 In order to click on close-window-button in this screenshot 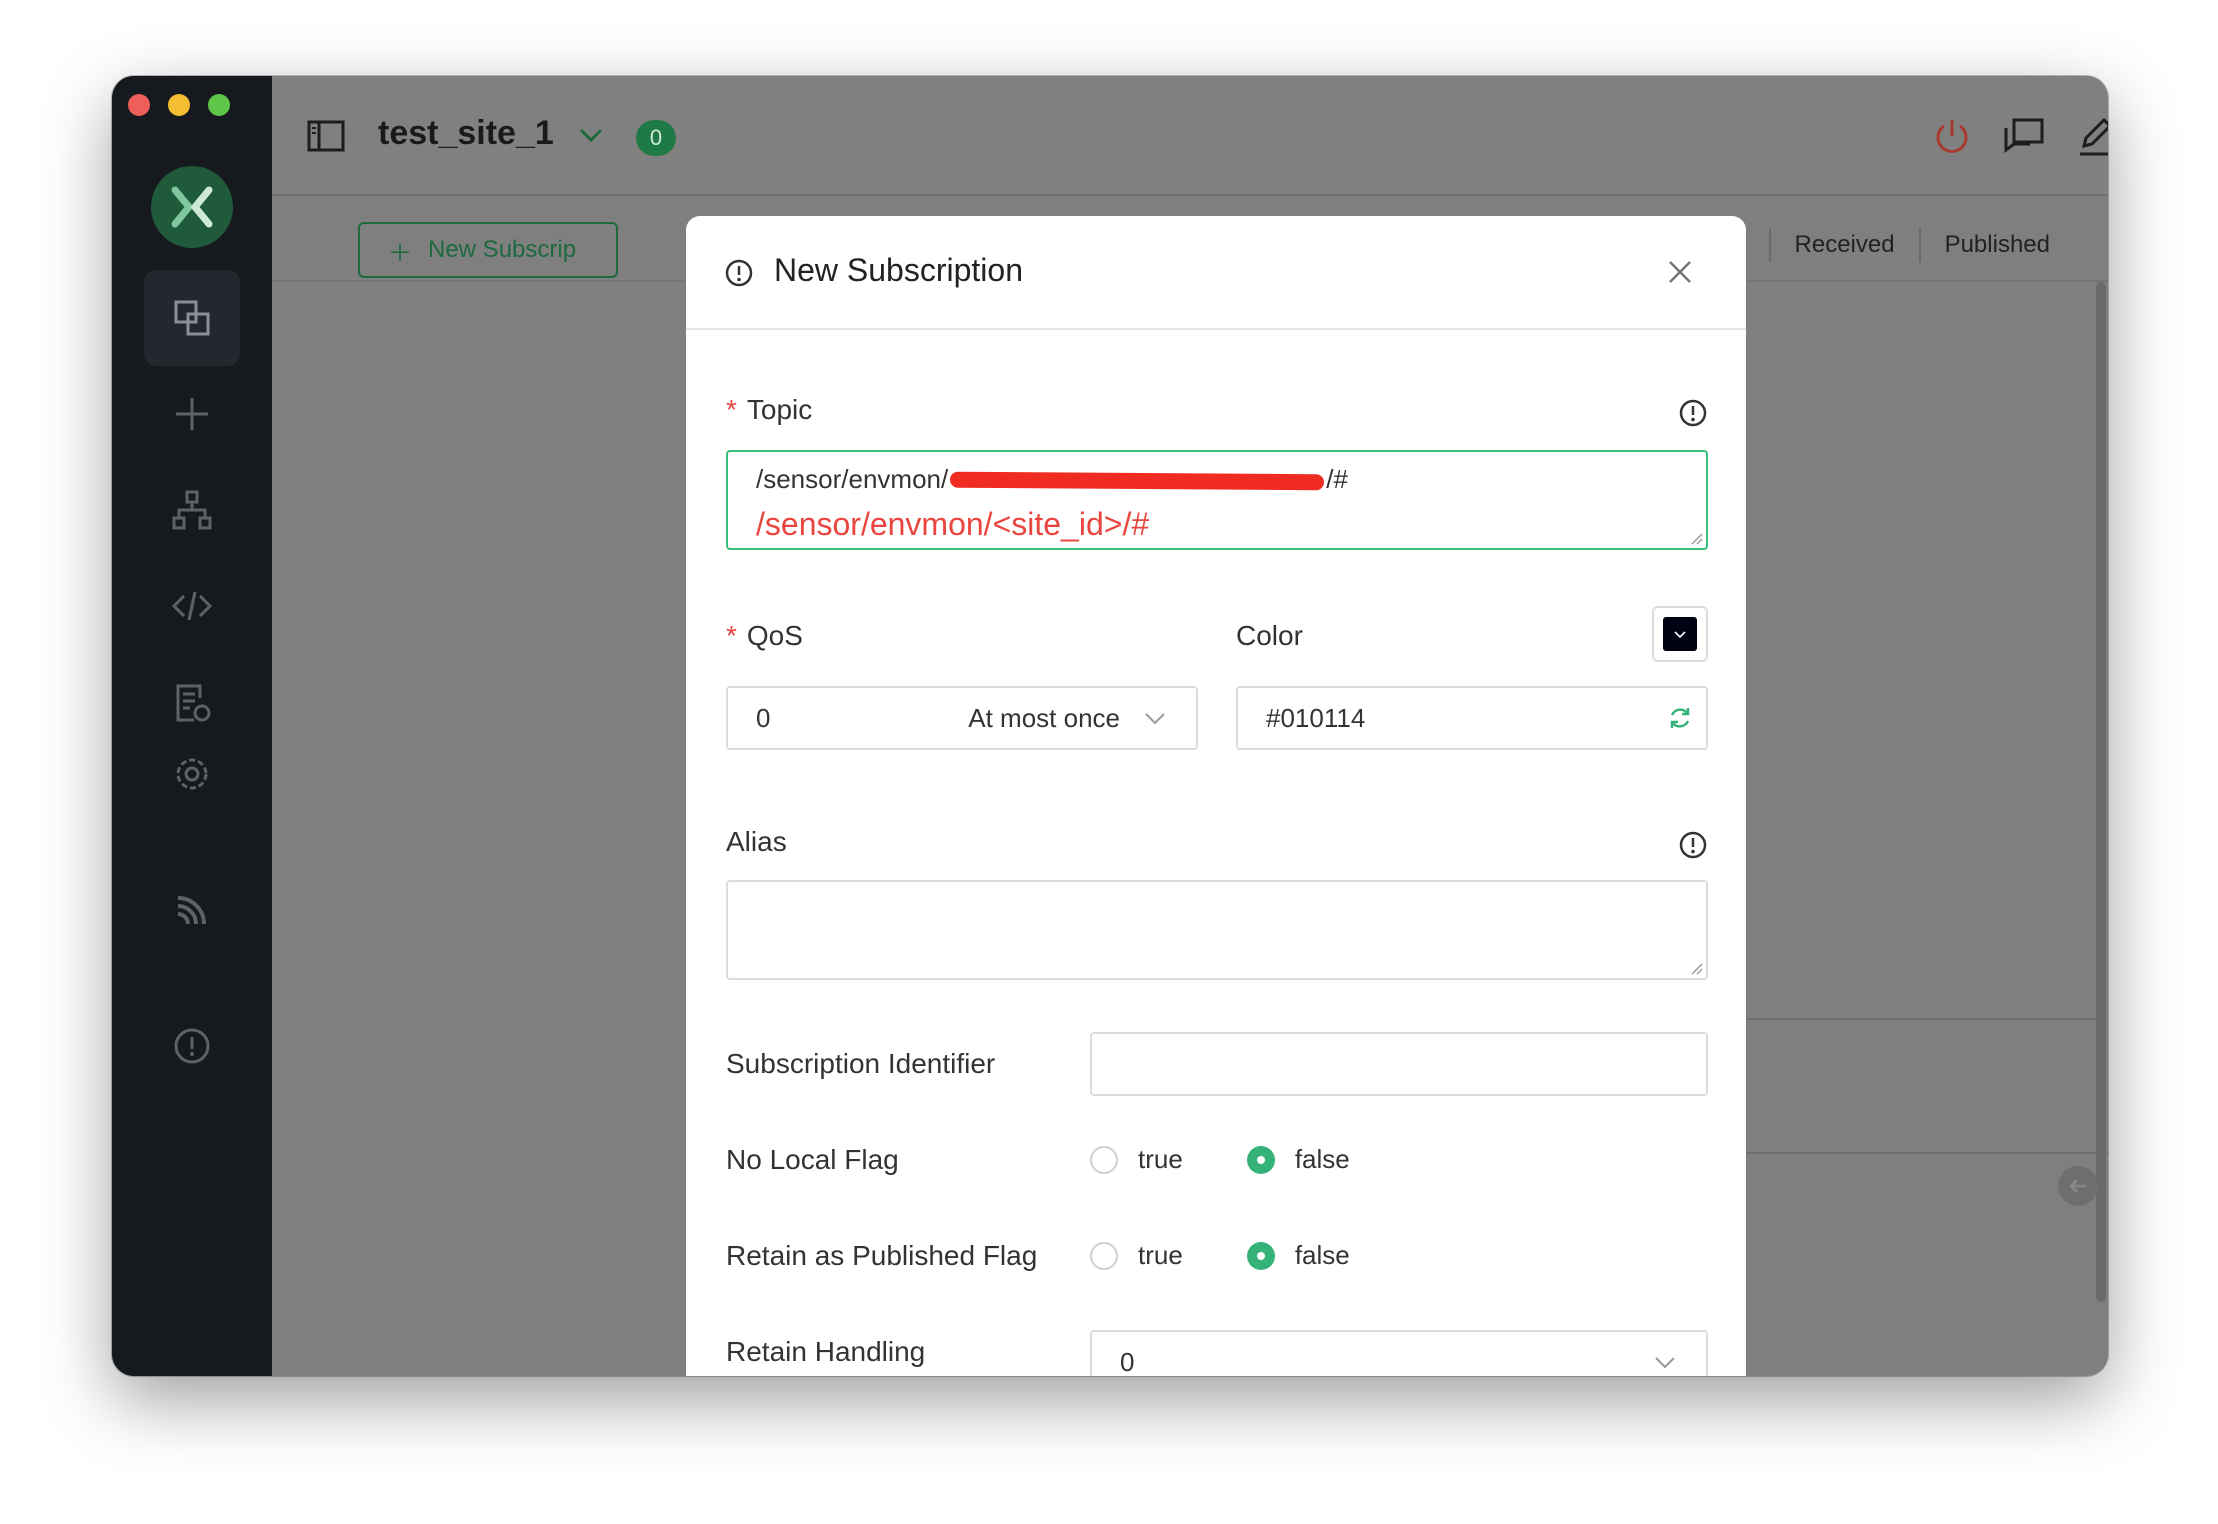, I will do `click(139, 105)`.